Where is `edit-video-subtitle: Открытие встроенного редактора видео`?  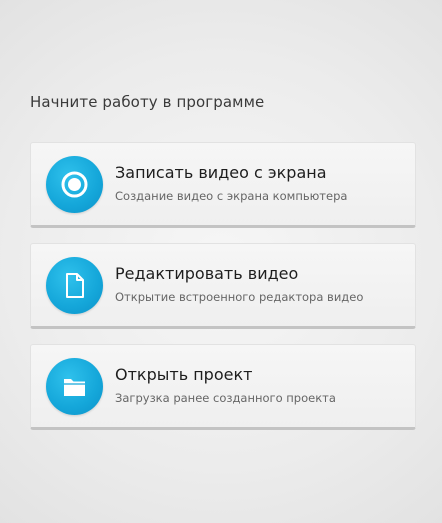 edit-video-subtitle: Открытие встроенного редактора видео is located at coordinates (239, 297).